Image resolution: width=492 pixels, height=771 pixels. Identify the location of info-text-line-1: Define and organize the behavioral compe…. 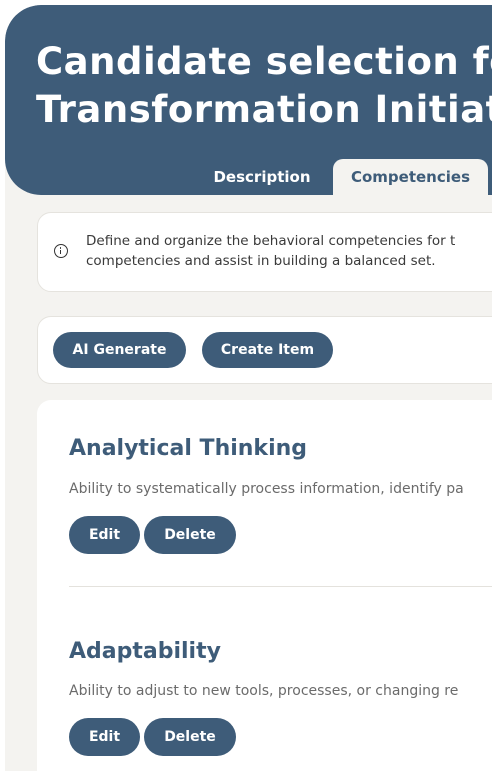
(271, 241).